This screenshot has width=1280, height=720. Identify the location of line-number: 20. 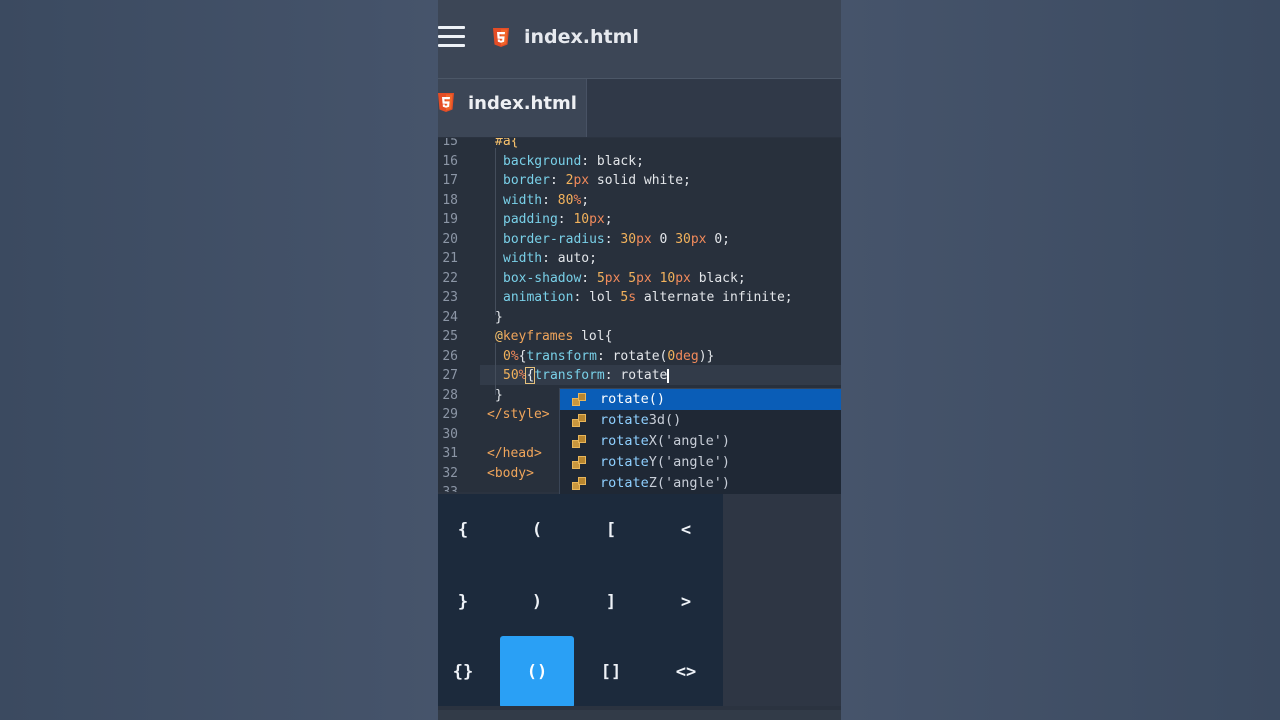
(450, 239).